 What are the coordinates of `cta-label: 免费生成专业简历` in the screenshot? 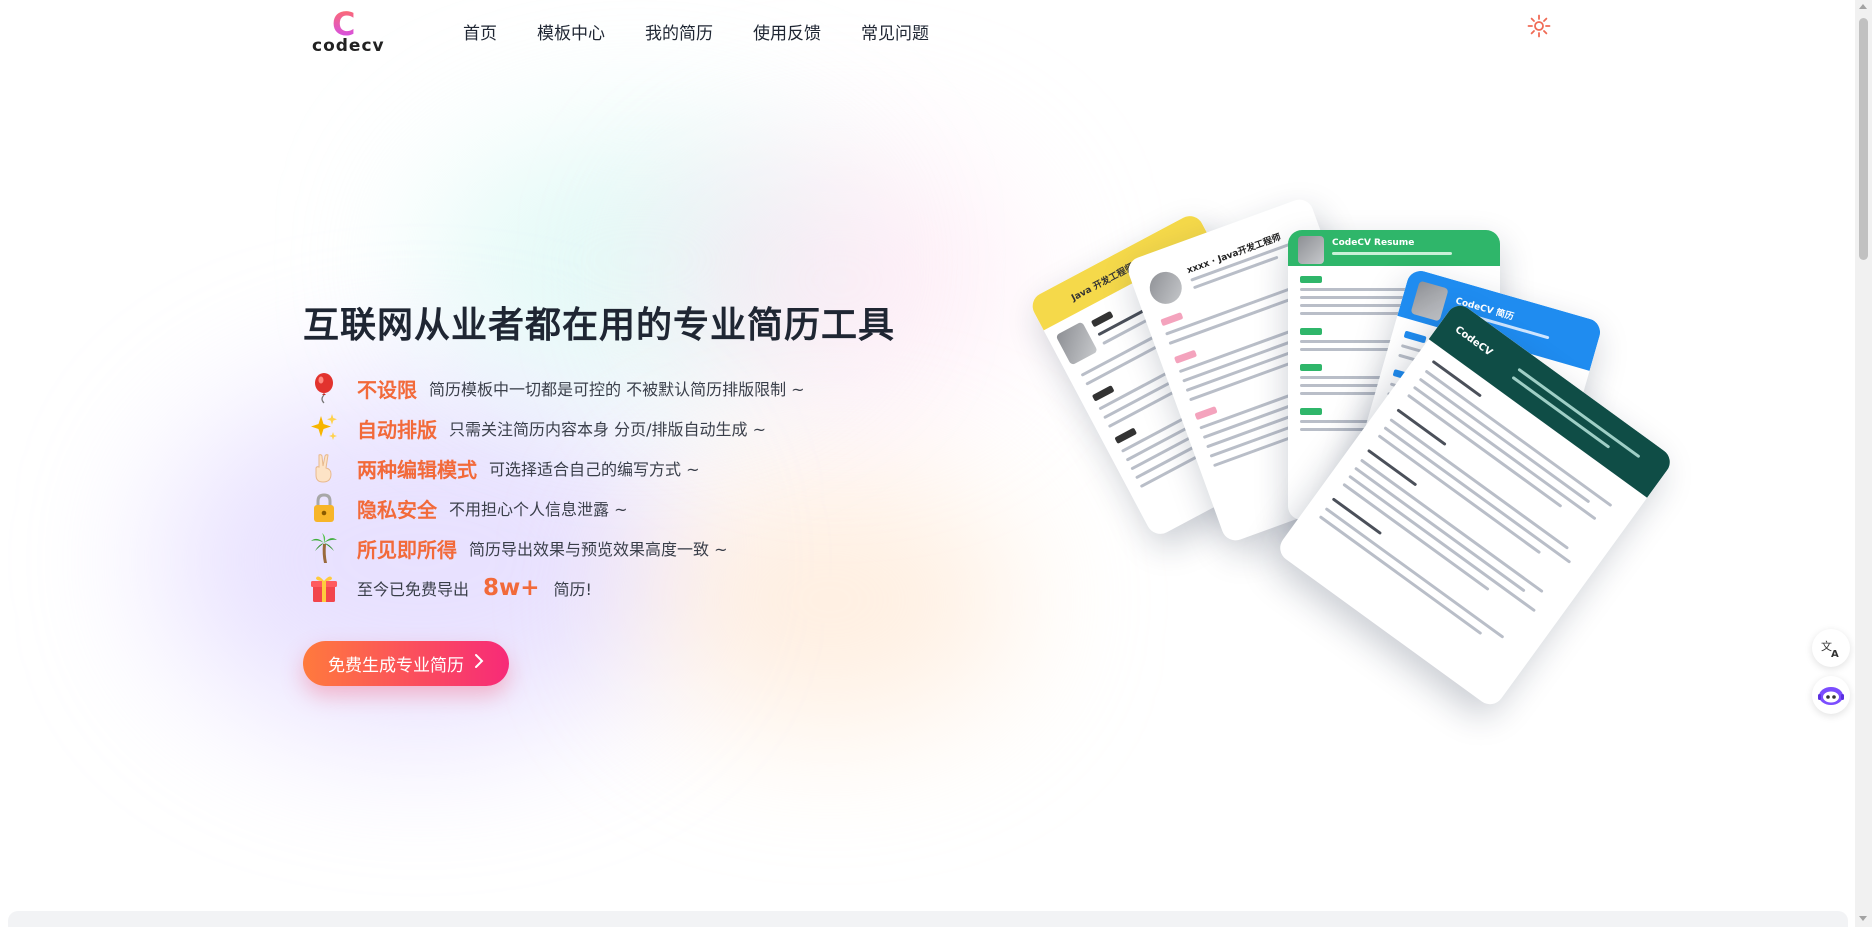 It's located at (396, 666).